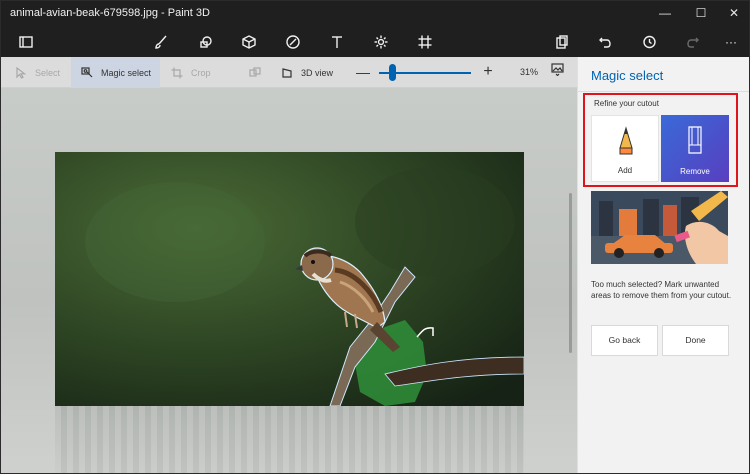 Image resolution: width=750 pixels, height=474 pixels. I want to click on paste-icon, so click(562, 42).